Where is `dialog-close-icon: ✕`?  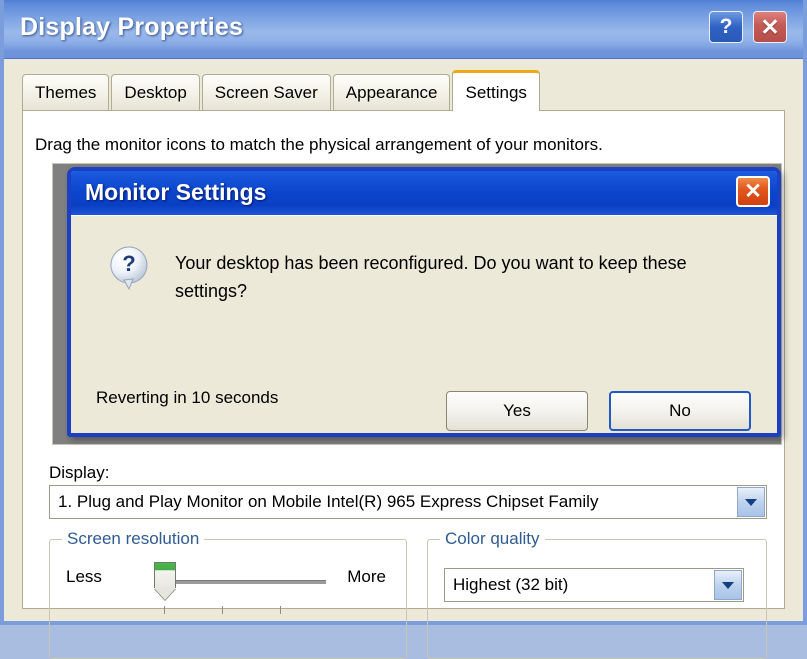
dialog-close-icon: ✕ is located at coordinates (753, 191).